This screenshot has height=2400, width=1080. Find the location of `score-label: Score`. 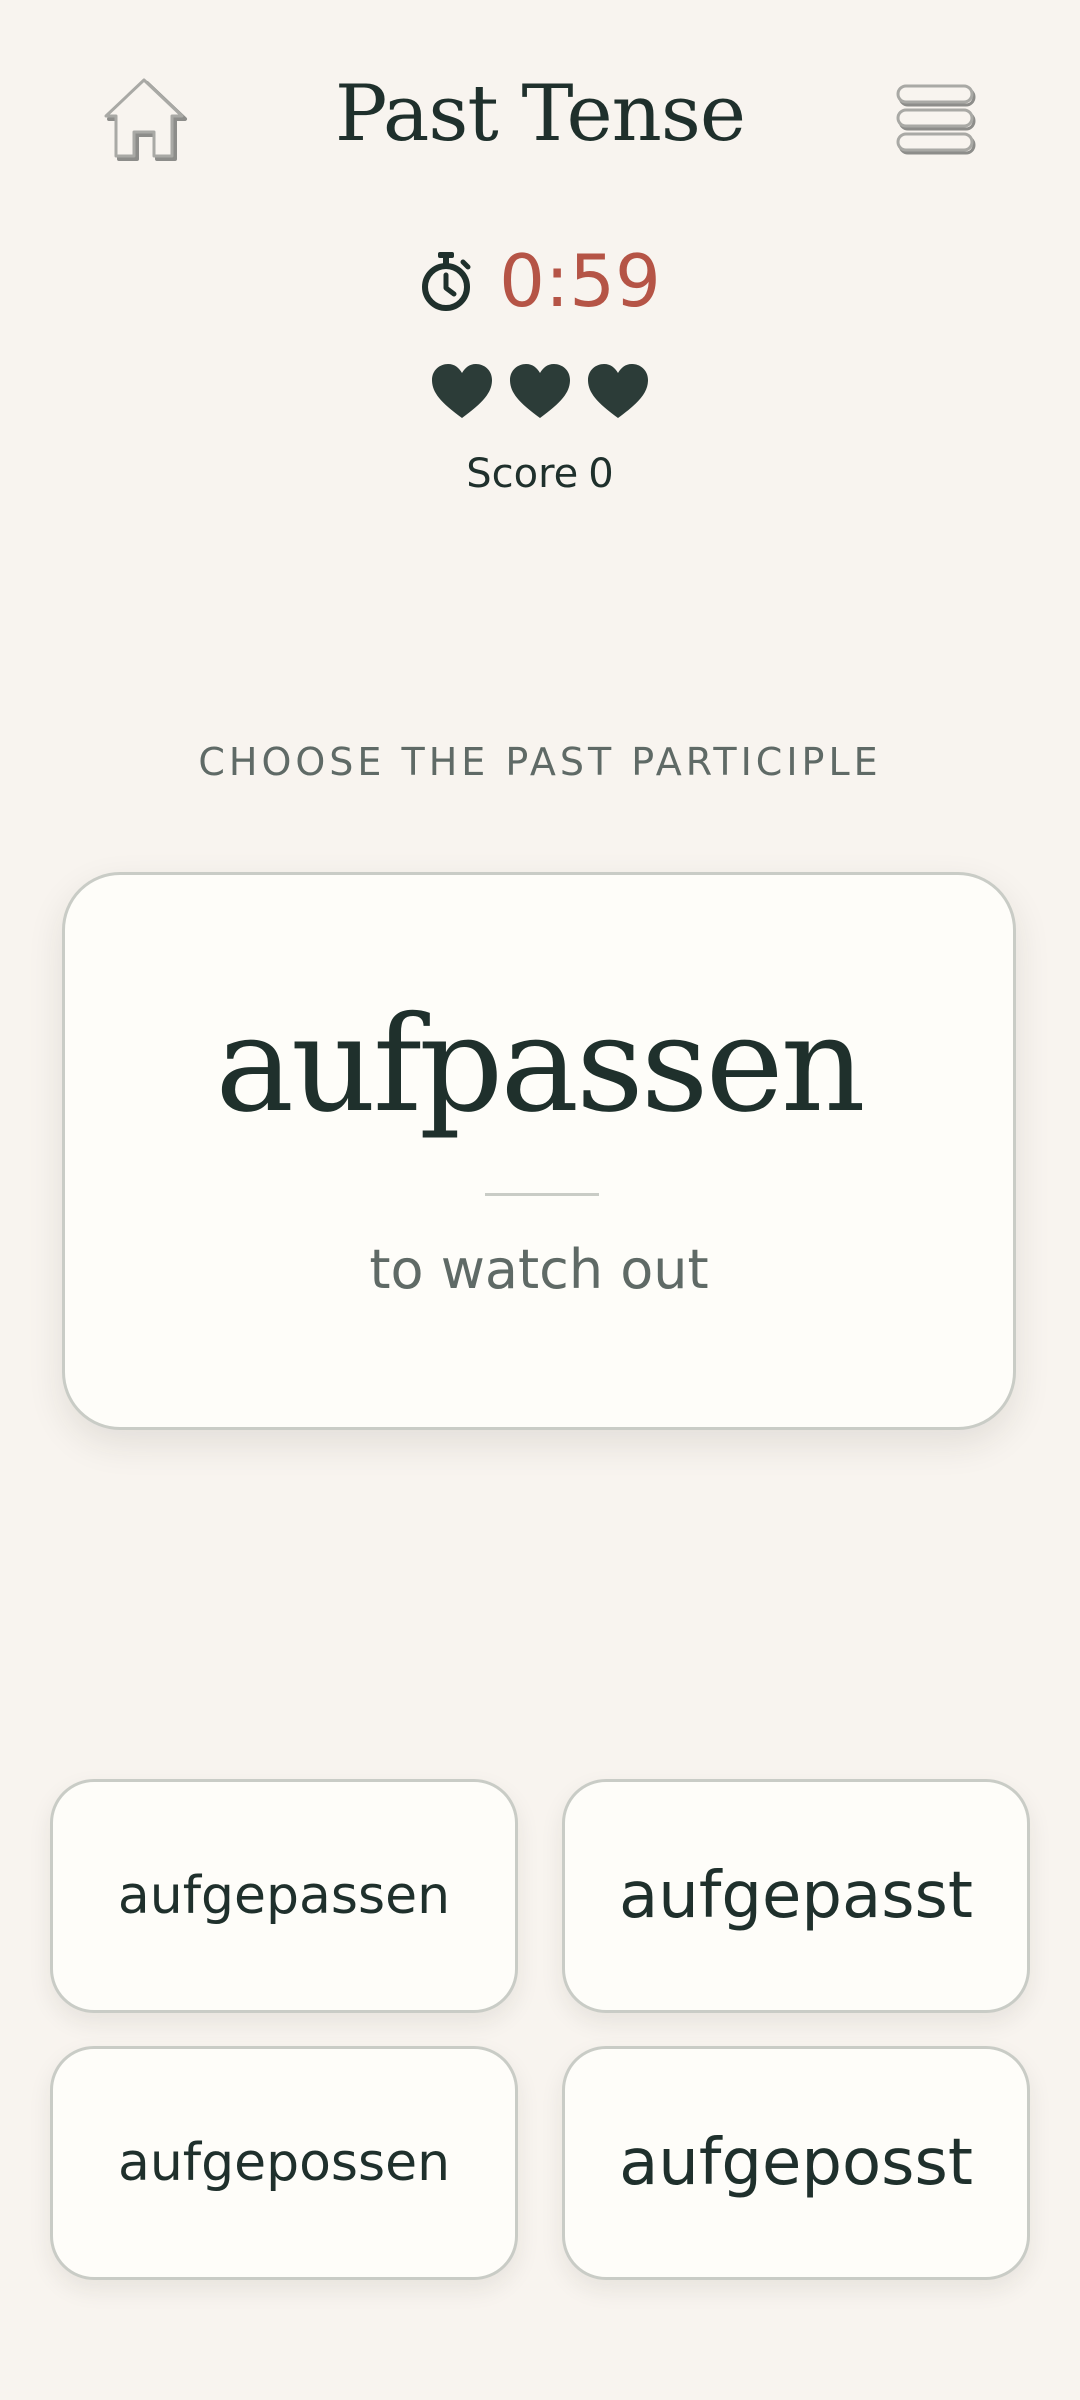

score-label: Score is located at coordinates (522, 474).